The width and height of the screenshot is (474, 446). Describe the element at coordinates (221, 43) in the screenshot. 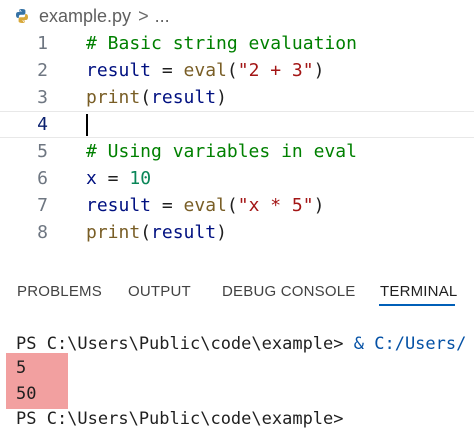

I see `code-text: # Basic string evaluation` at that location.